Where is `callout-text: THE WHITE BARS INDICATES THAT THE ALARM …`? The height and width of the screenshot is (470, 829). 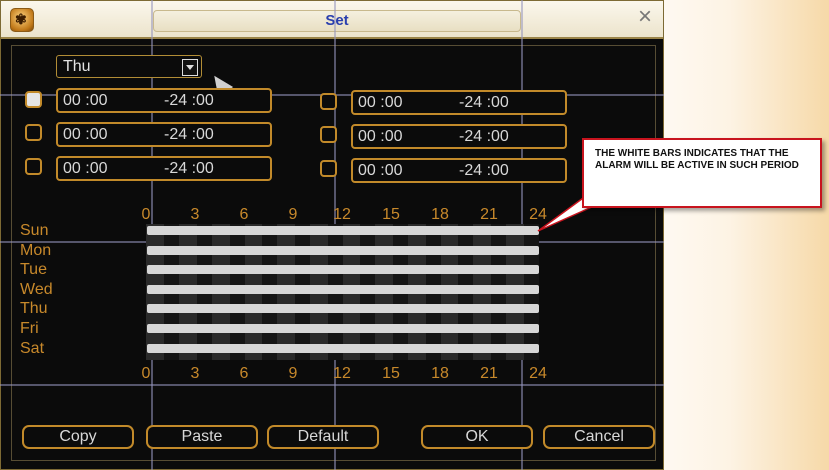 callout-text: THE WHITE BARS INDICATES THAT THE ALARM … is located at coordinates (697, 159).